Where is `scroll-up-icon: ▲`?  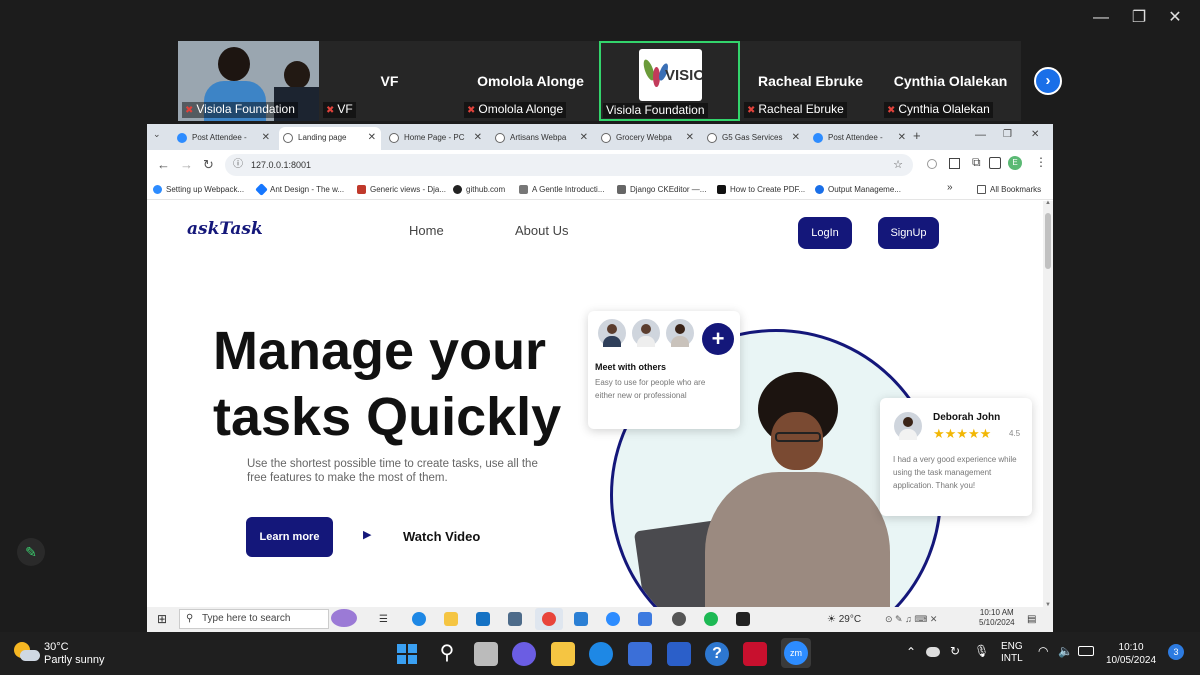 scroll-up-icon: ▲ is located at coordinates (1048, 203).